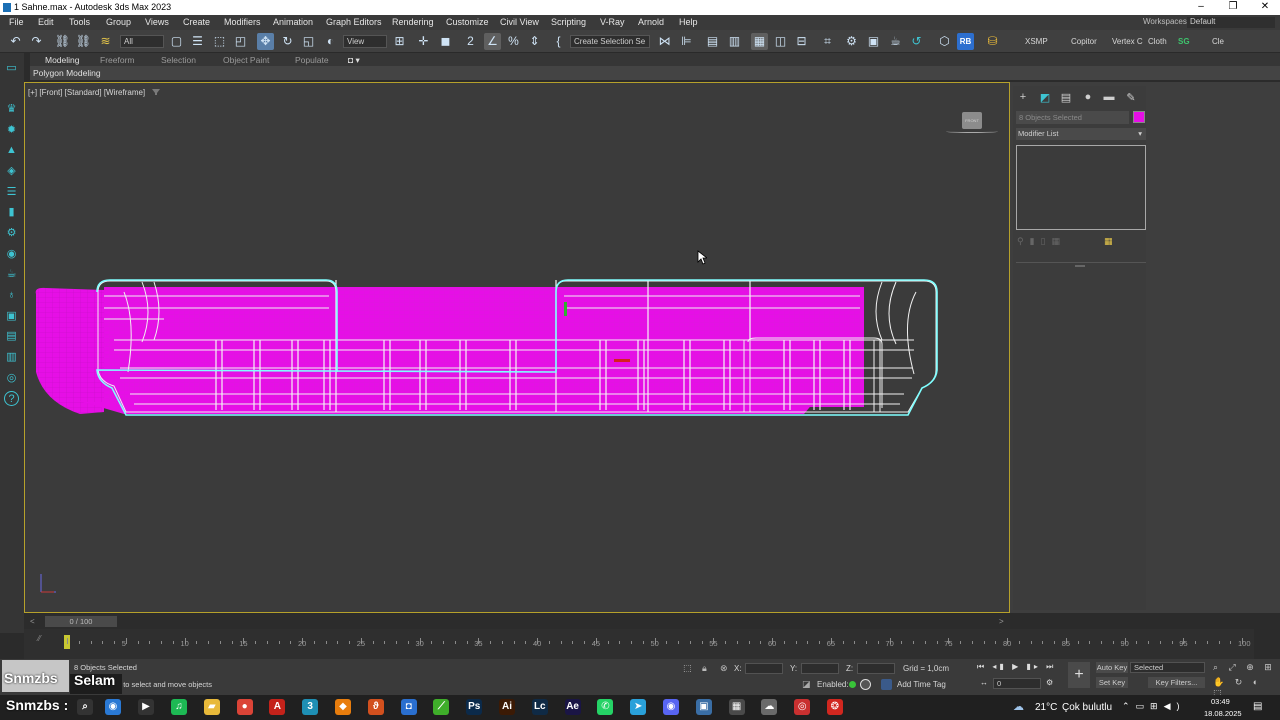 This screenshot has height=720, width=1280. I want to click on display-icon: ▥, so click(11, 357).